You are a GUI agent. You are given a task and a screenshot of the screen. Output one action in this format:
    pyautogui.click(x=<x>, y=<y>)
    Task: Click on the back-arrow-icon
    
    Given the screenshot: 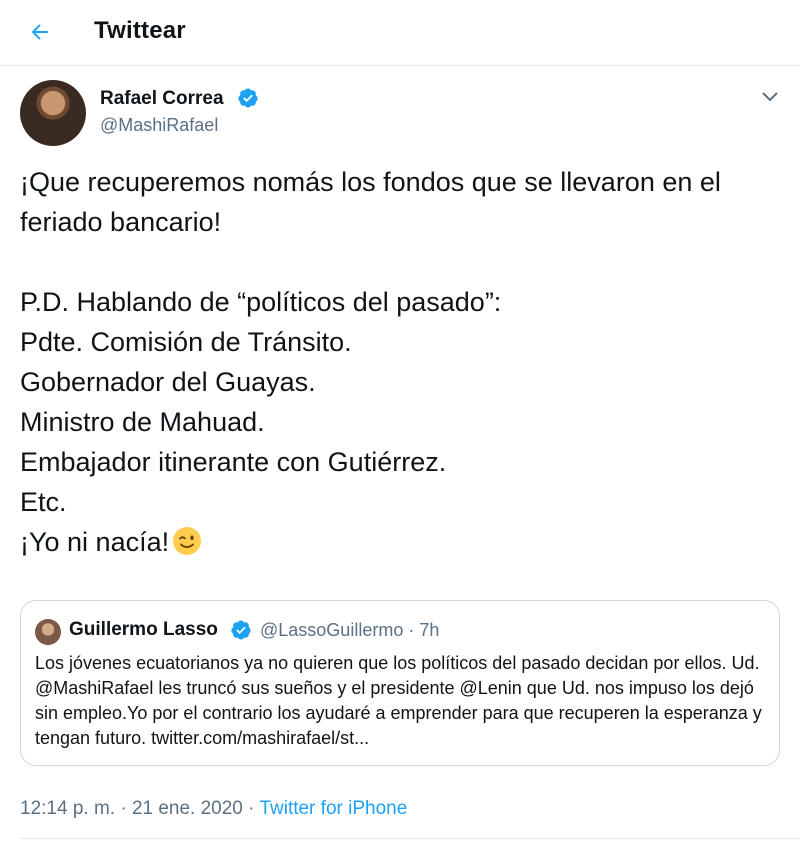 What is the action you would take?
    pyautogui.click(x=39, y=32)
    